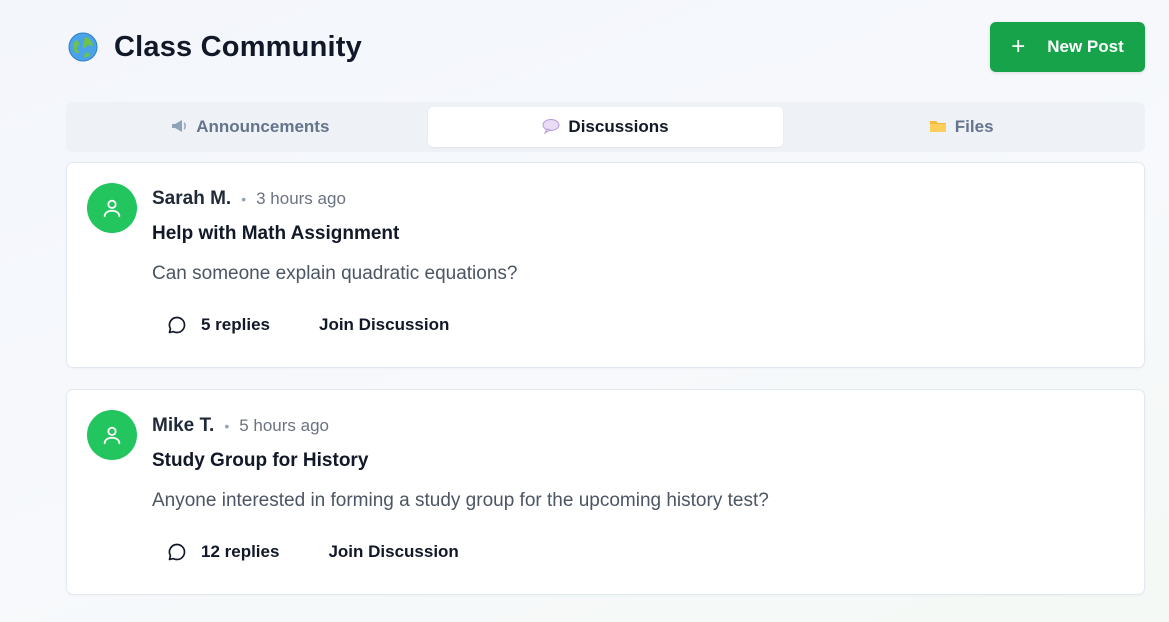 The image size is (1169, 622). I want to click on speech-bubble-icon, so click(551, 127).